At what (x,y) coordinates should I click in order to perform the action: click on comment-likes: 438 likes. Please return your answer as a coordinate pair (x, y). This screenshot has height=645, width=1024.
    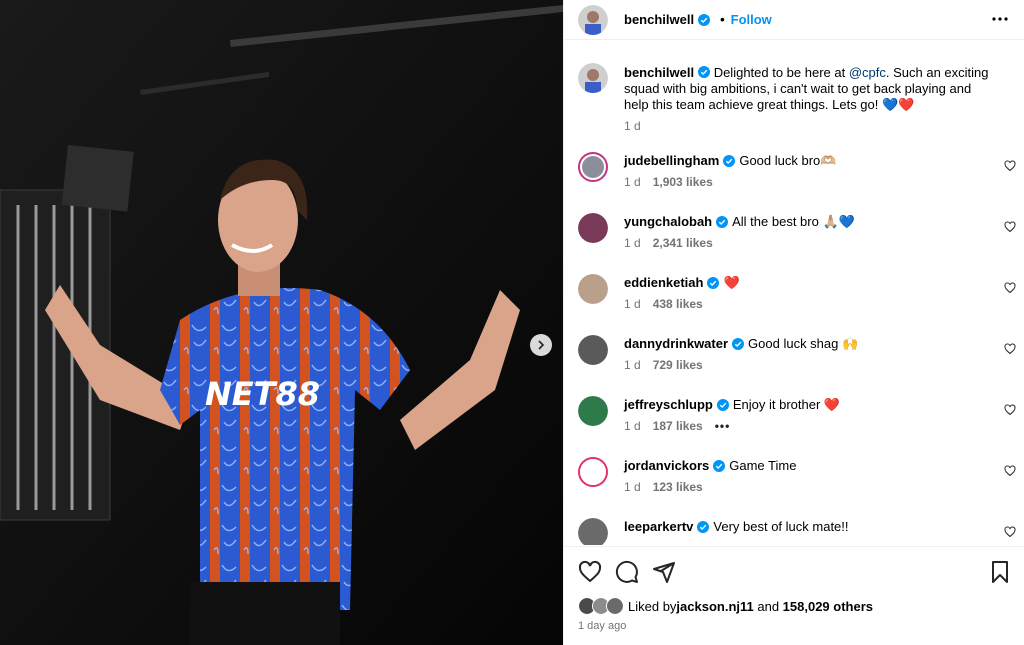
    Looking at the image, I should click on (678, 304).